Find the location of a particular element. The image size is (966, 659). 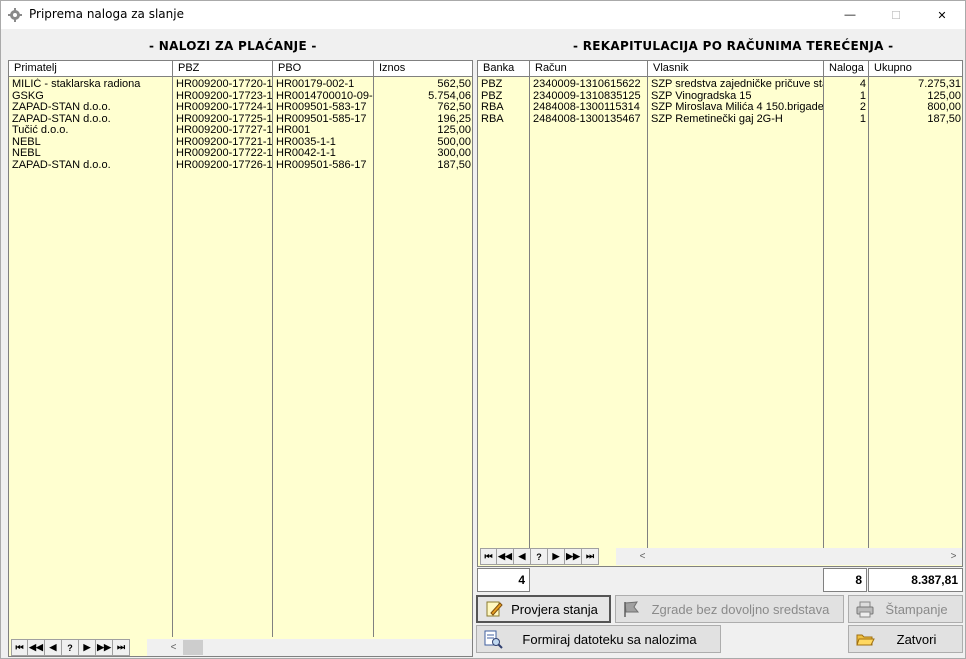

iznos-cell: 125,00 is located at coordinates (423, 130).